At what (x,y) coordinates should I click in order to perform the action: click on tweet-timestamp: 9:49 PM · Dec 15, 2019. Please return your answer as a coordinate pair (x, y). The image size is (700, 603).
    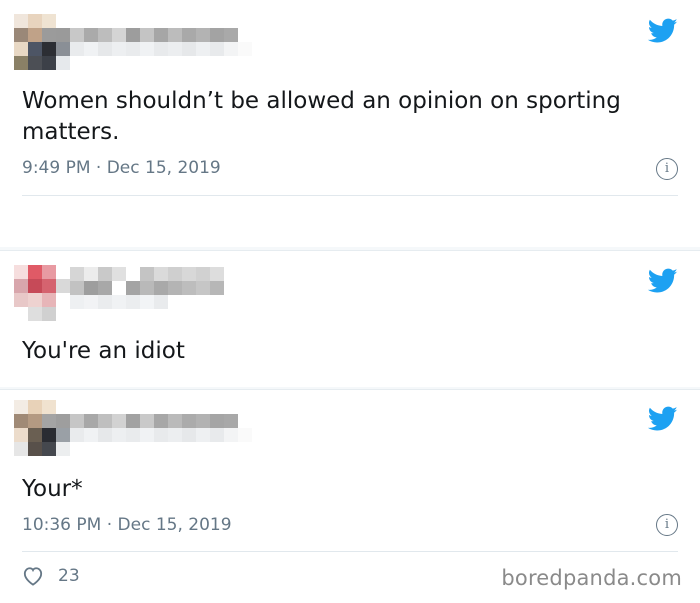
    Looking at the image, I should click on (121, 168).